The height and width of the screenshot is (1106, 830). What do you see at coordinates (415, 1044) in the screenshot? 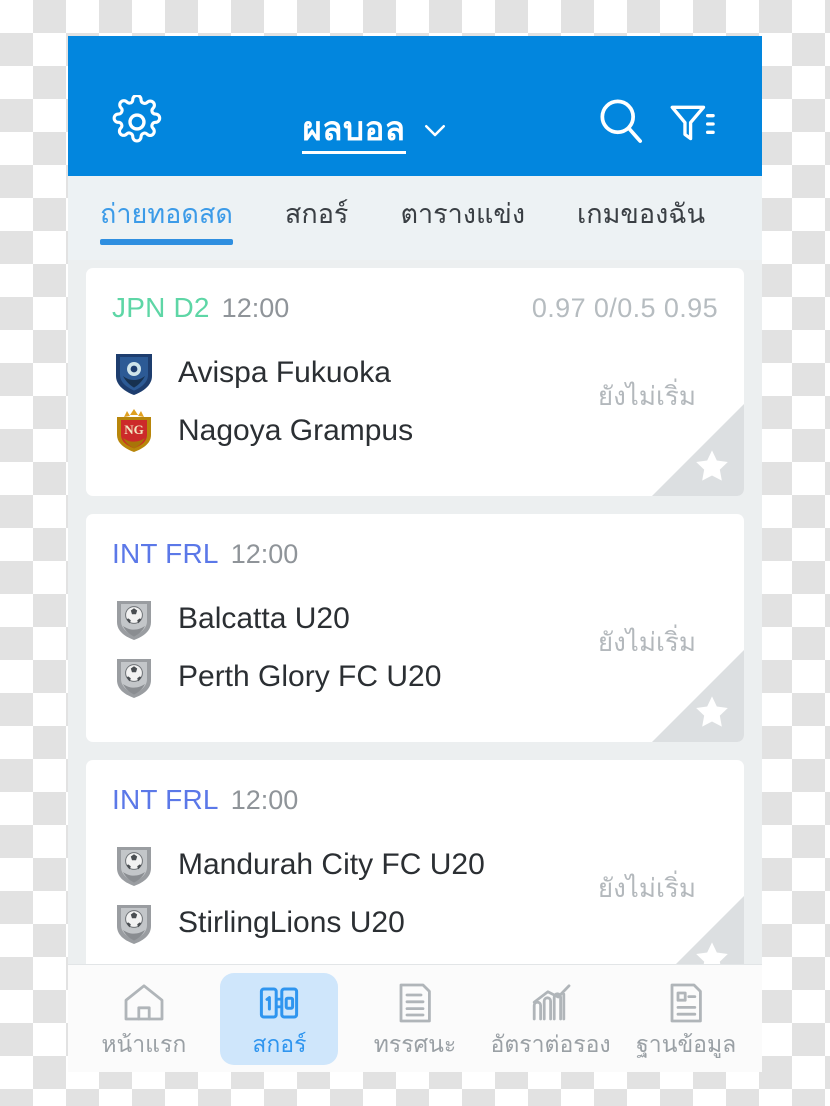
I see `nav-label: ทรรศนะ` at bounding box center [415, 1044].